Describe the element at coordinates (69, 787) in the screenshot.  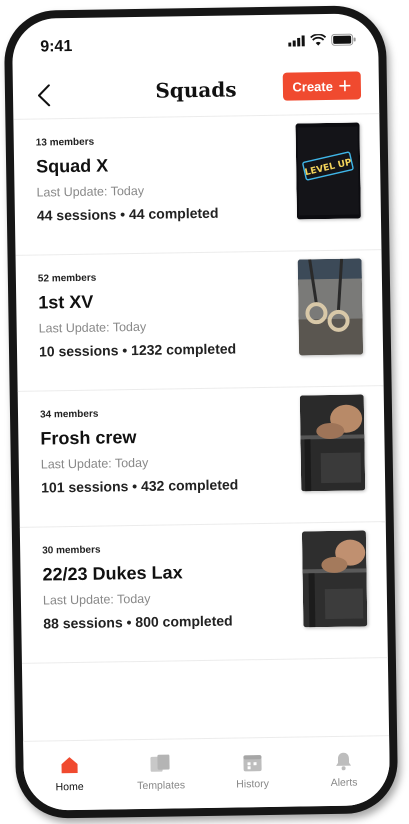
I see `tab-label: Home` at that location.